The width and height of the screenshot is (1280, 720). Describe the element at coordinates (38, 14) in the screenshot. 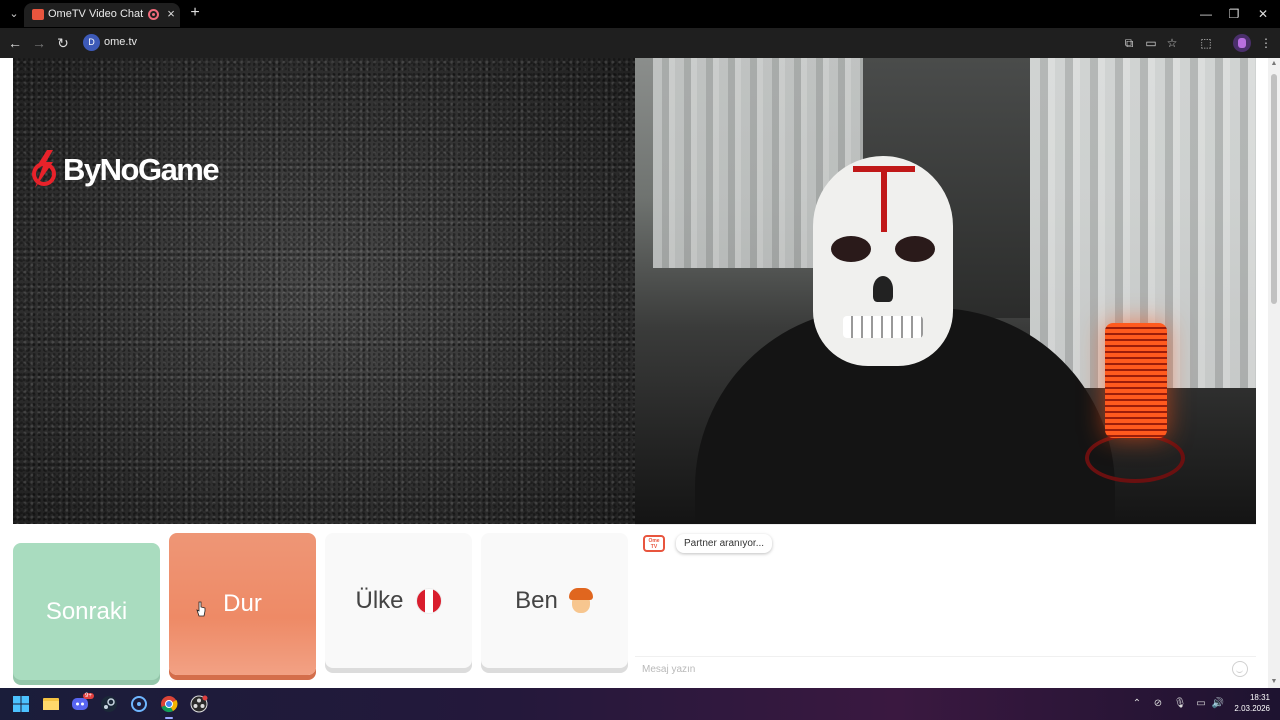

I see `ometv-favicon-icon` at that location.